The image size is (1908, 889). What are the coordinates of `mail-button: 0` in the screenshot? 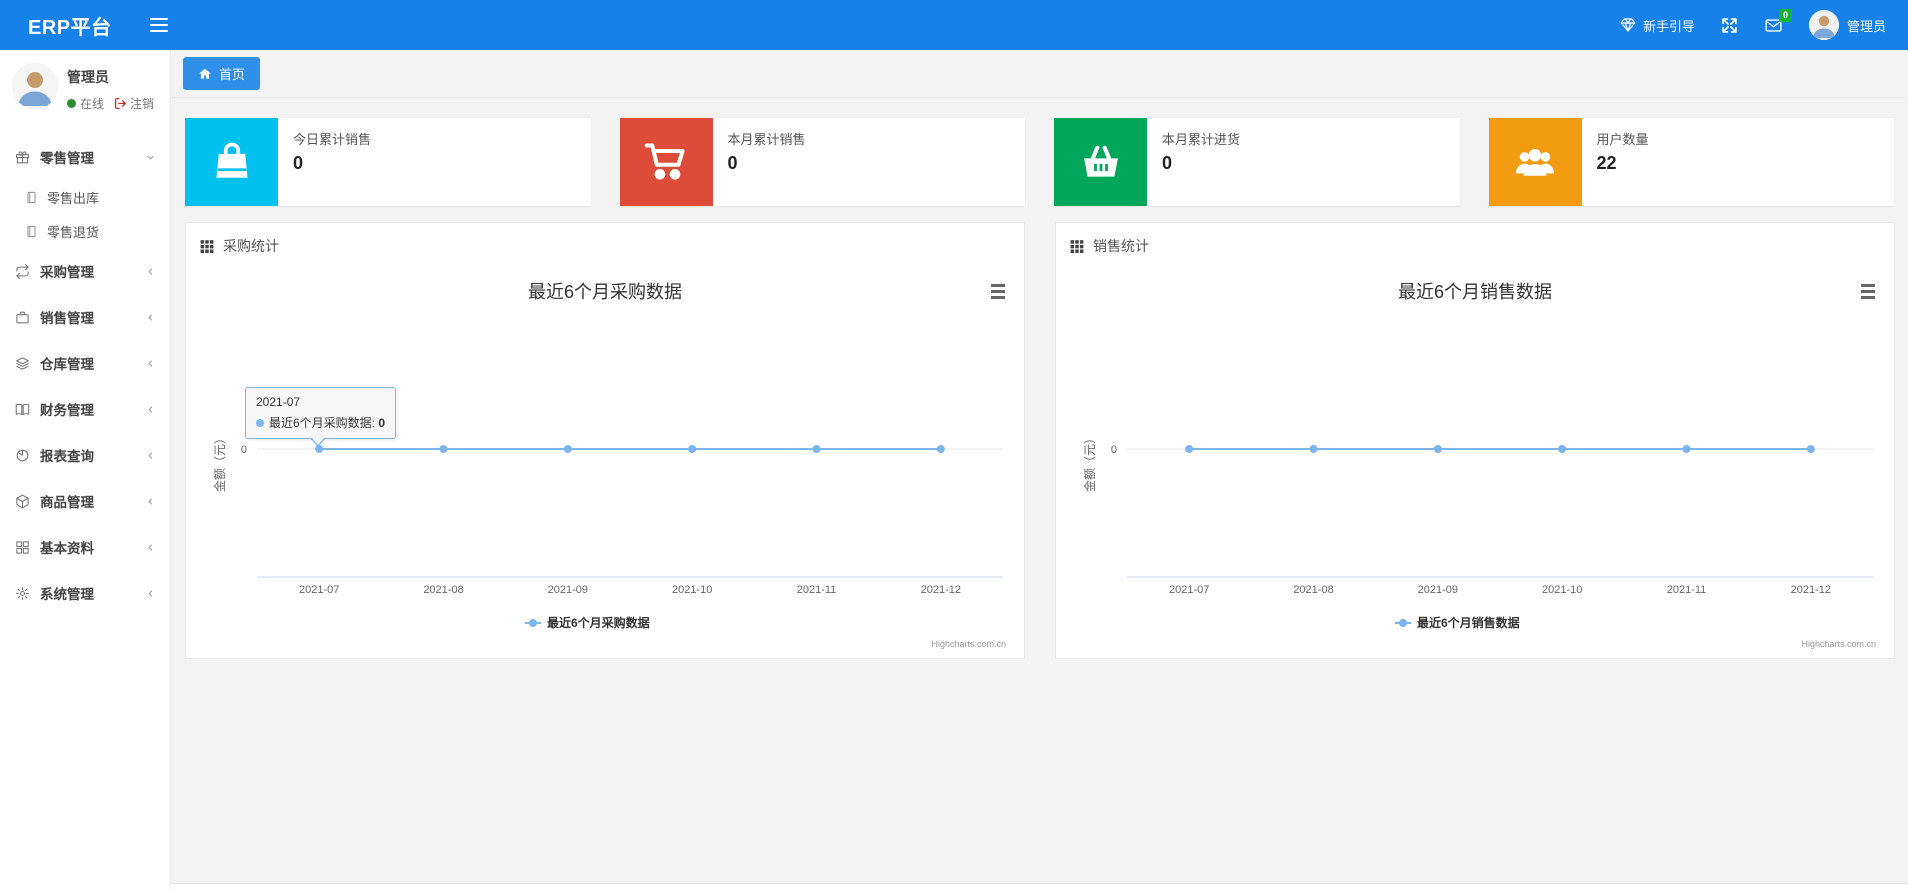 It's located at (1778, 21).